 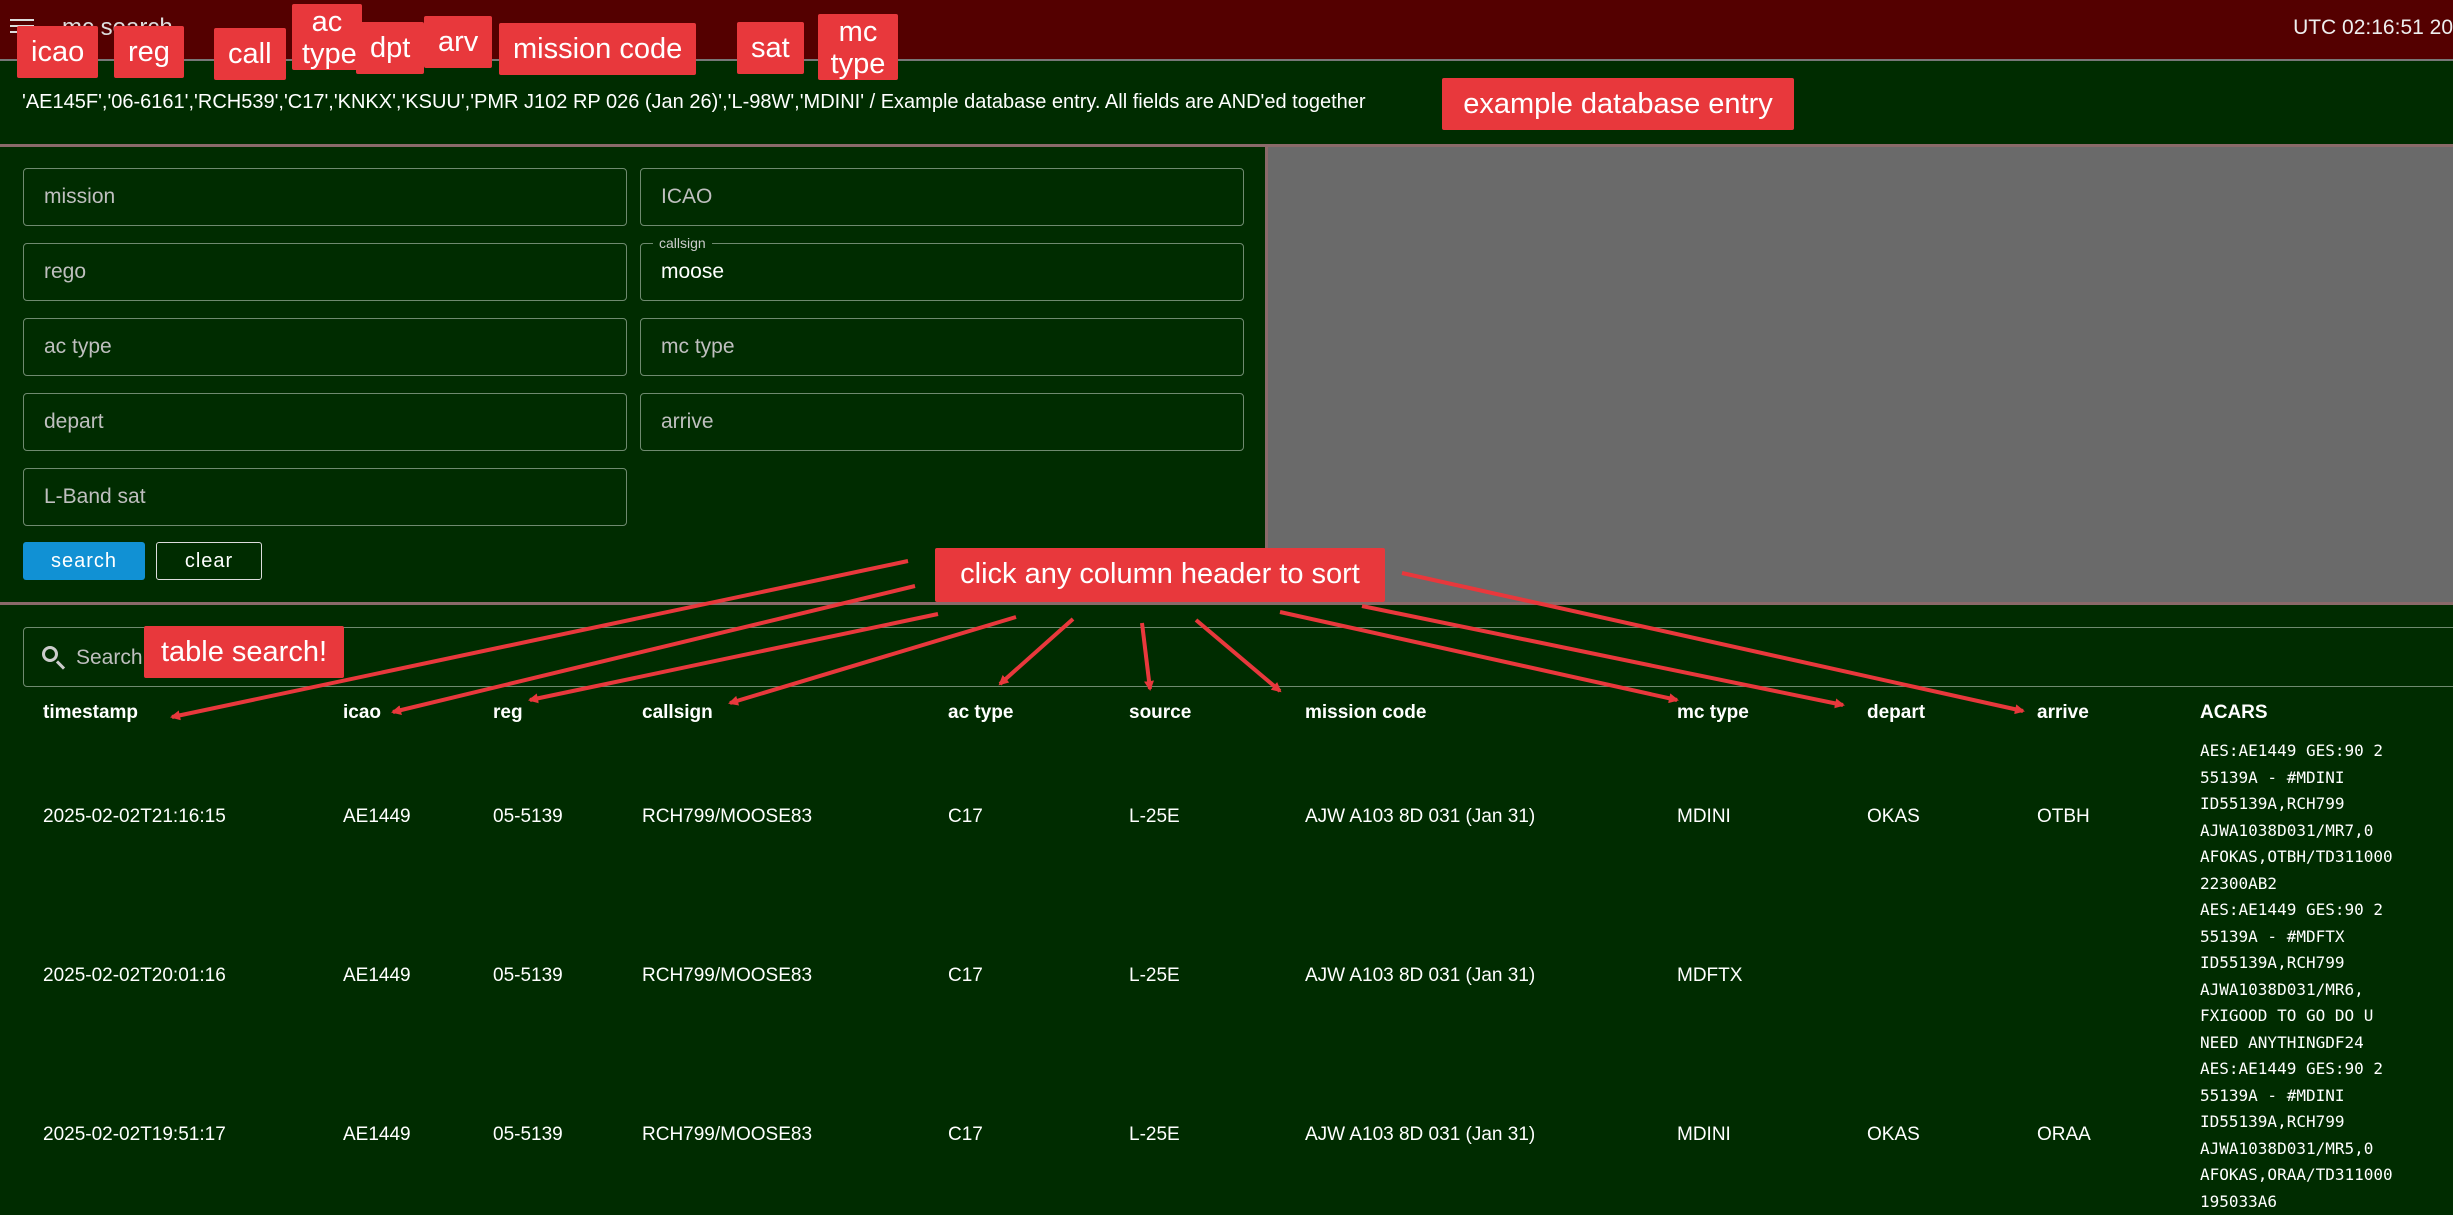 I want to click on table-search, so click(x=1238, y=657).